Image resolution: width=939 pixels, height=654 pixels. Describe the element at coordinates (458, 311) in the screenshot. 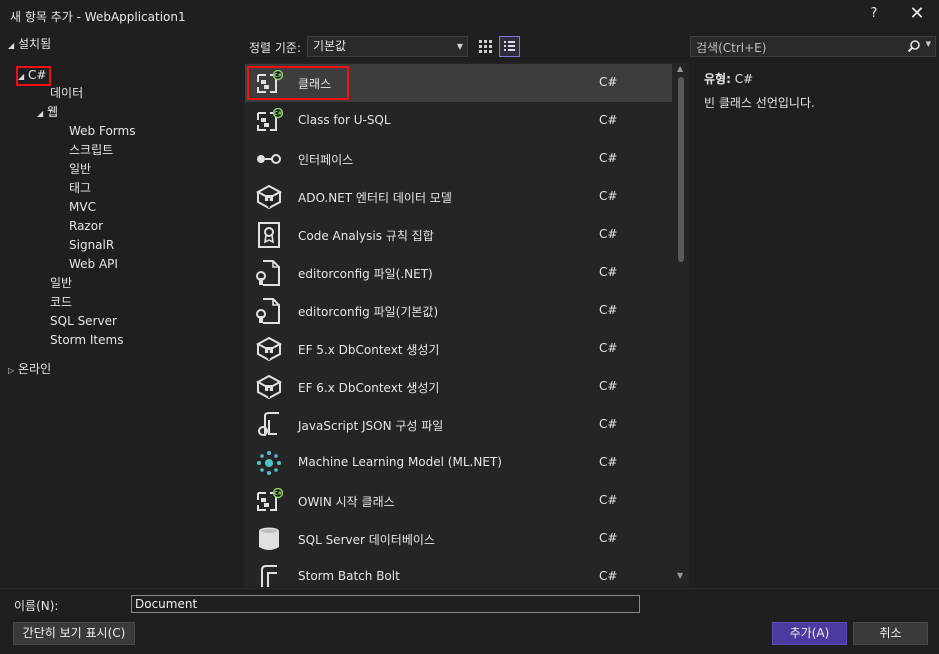

I see `template-item: editorconfig 파일(기본값) C#` at that location.